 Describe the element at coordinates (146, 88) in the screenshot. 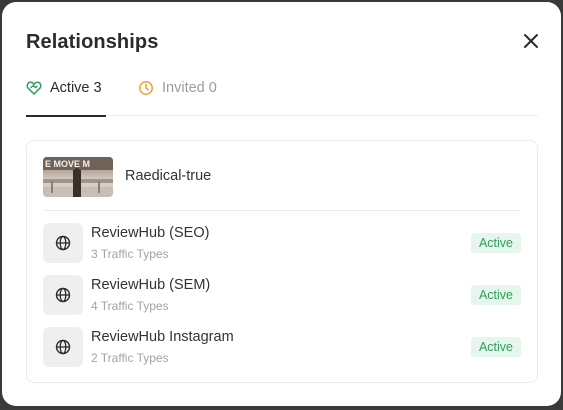

I see `clock-icon` at that location.